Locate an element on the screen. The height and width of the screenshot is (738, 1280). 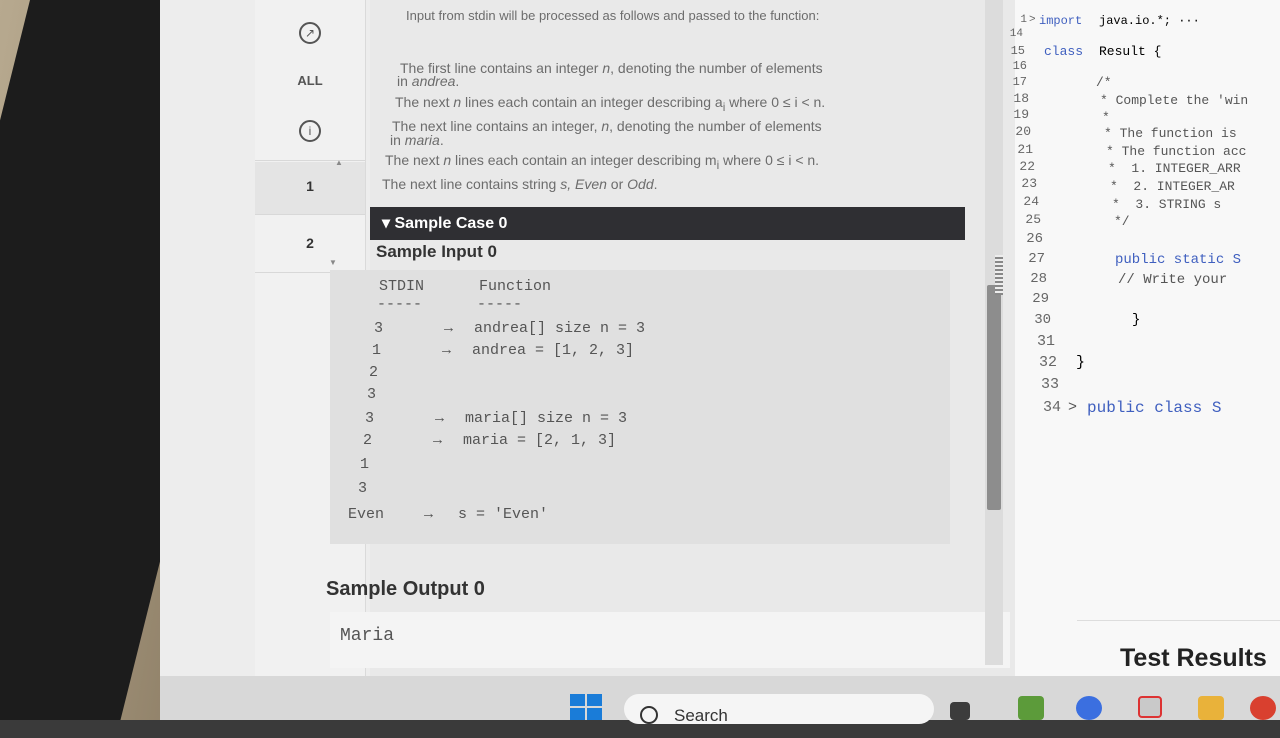
line-number: 15 is located at coordinates (1017, 51).